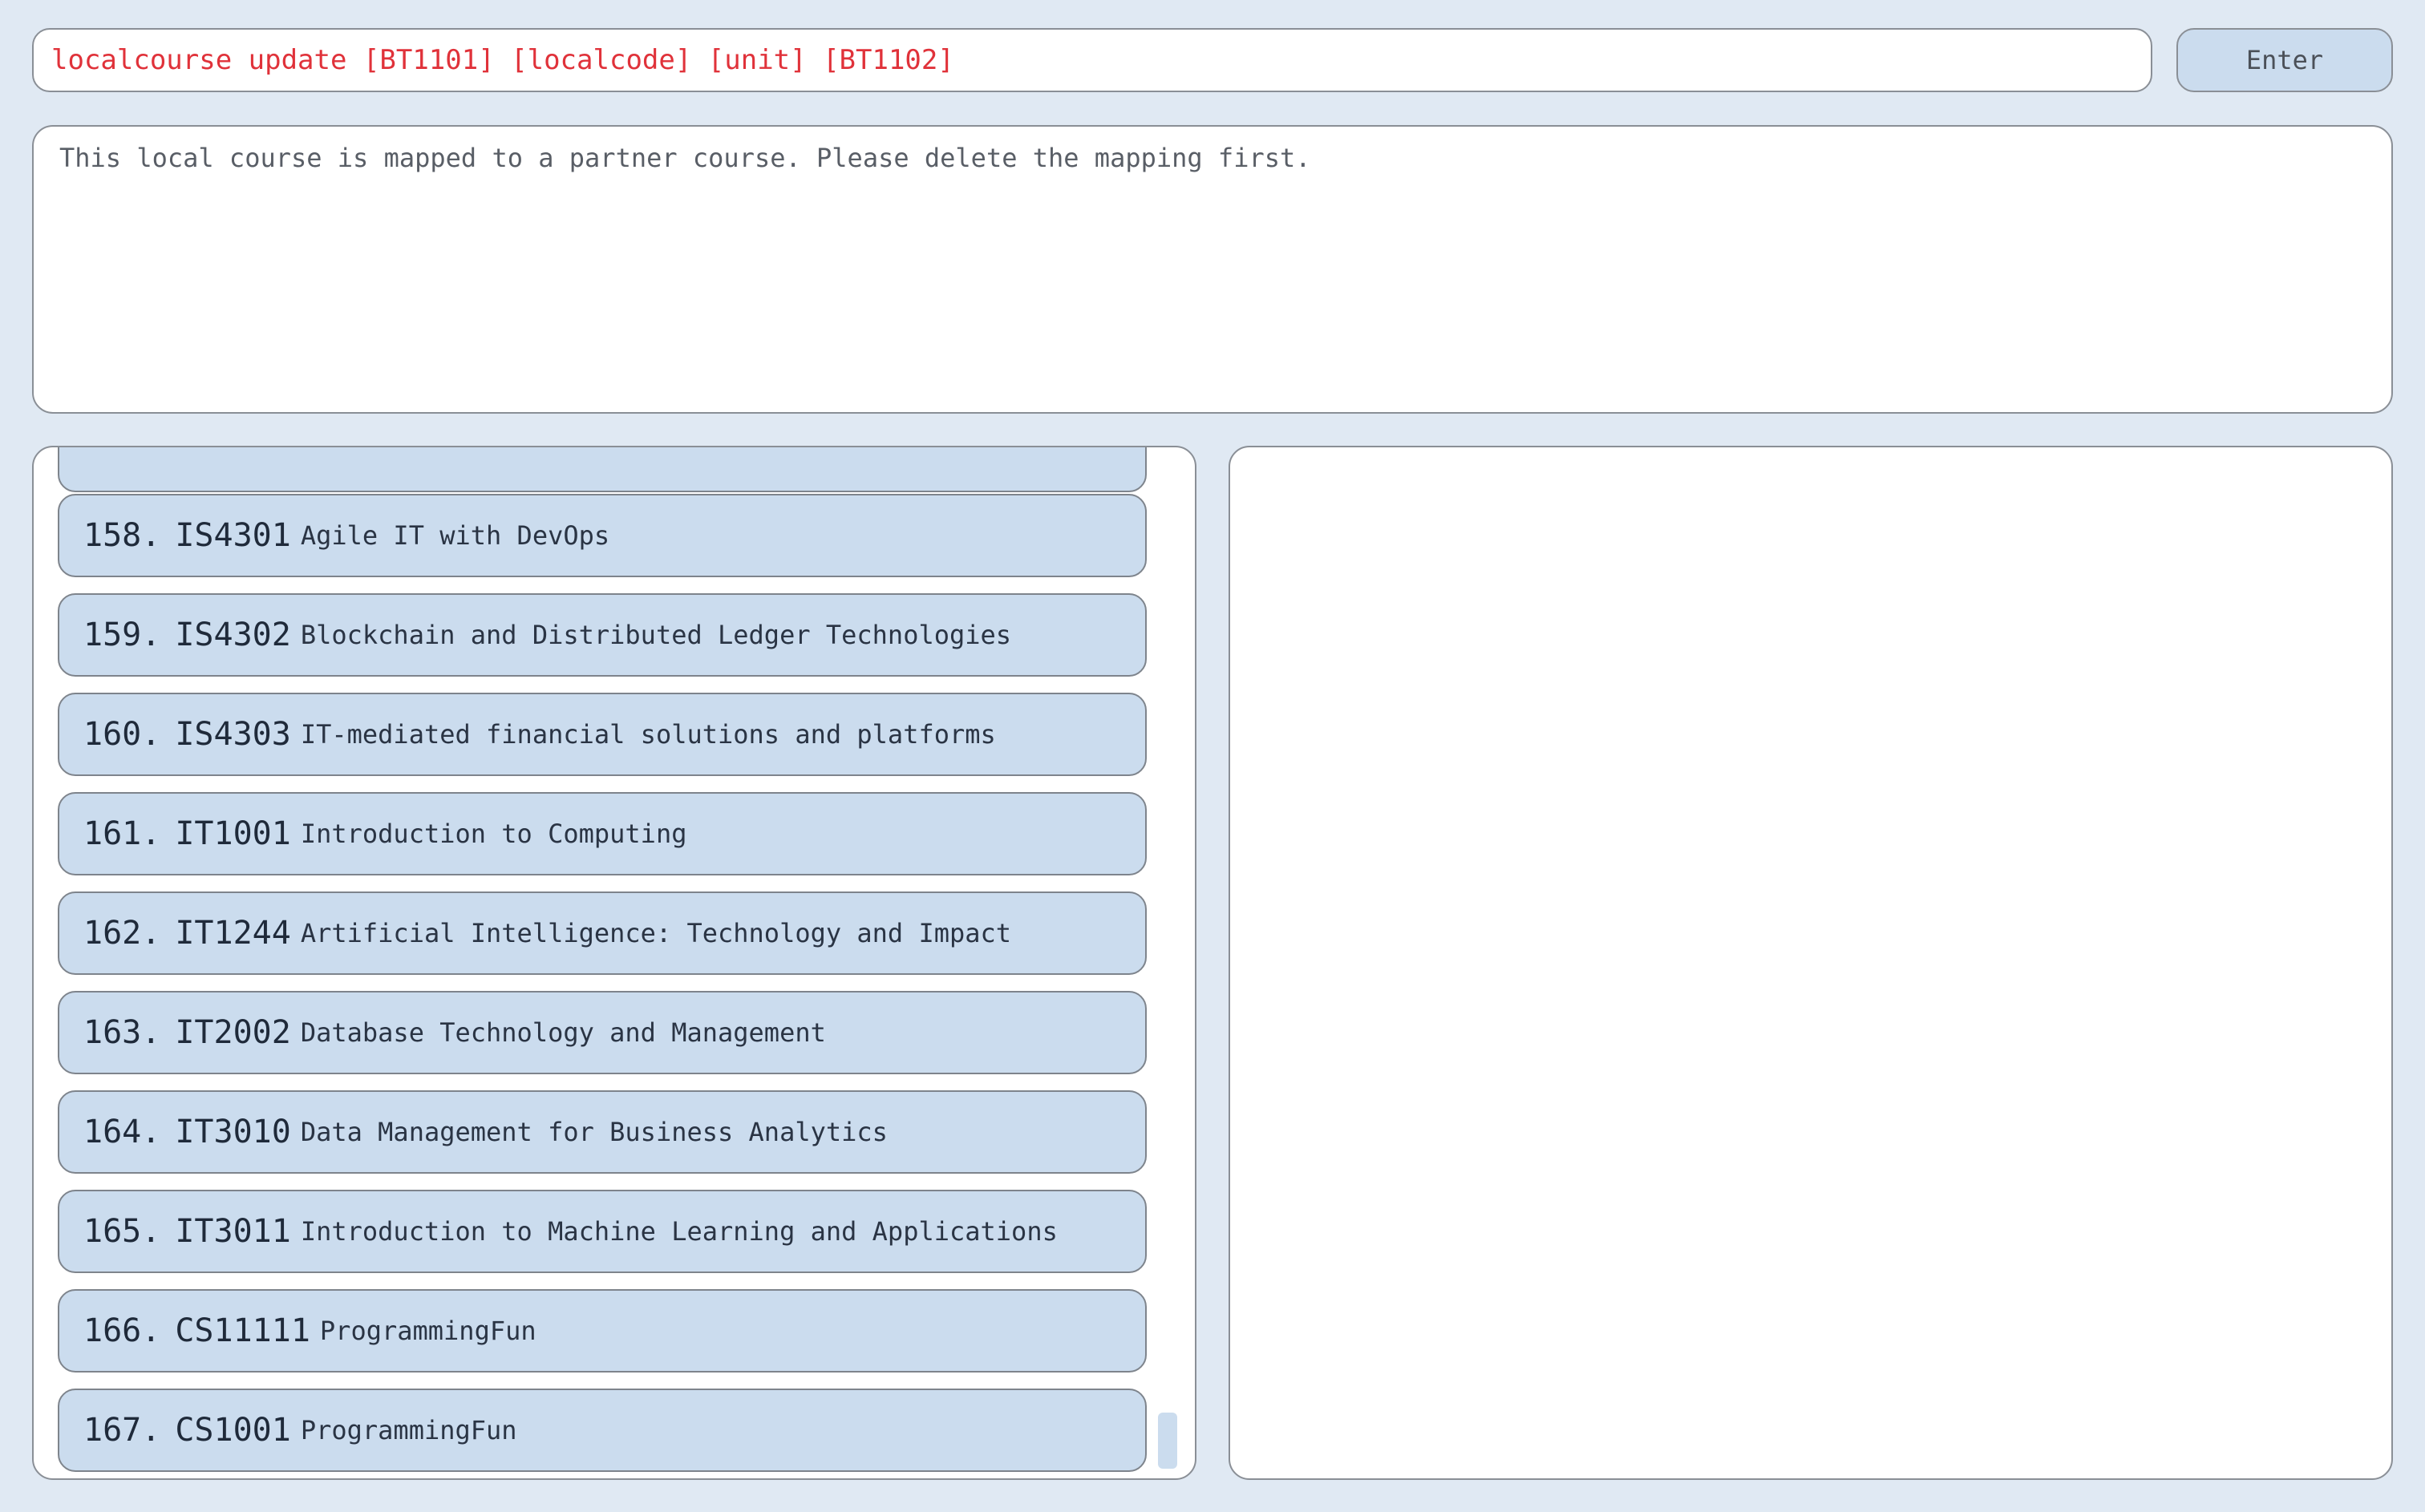 The height and width of the screenshot is (1512, 2425). What do you see at coordinates (122, 535) in the screenshot?
I see `item-index: 158.` at bounding box center [122, 535].